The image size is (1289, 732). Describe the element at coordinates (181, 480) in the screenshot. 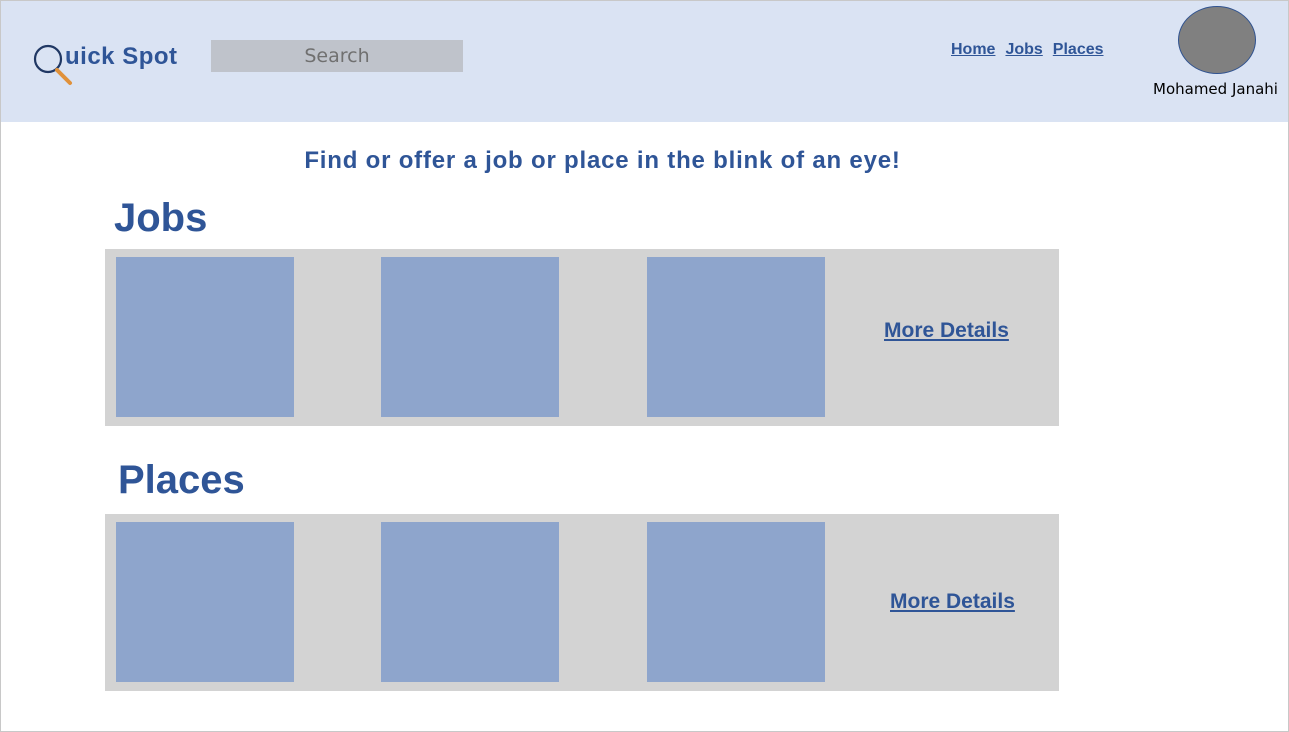

I see `places-section-title: Places` at that location.